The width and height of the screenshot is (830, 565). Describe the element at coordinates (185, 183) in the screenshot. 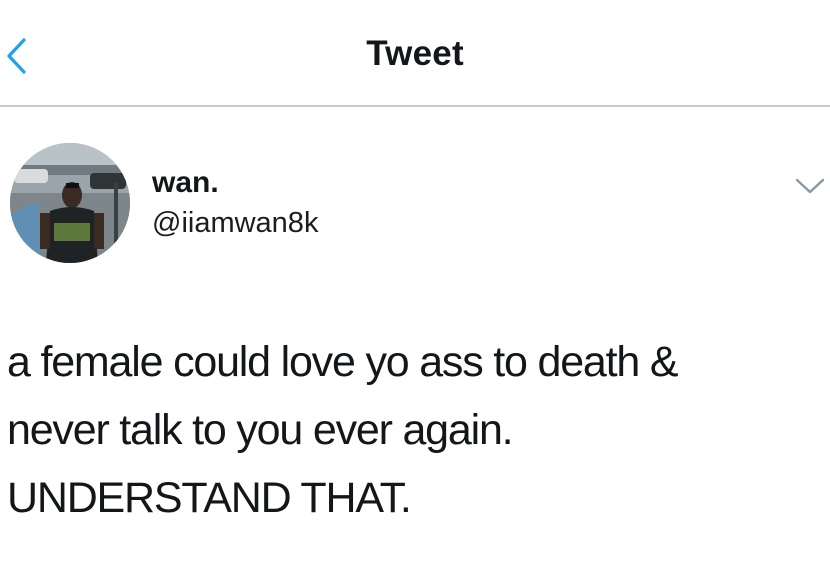

I see `author-display-name: wan.` at that location.